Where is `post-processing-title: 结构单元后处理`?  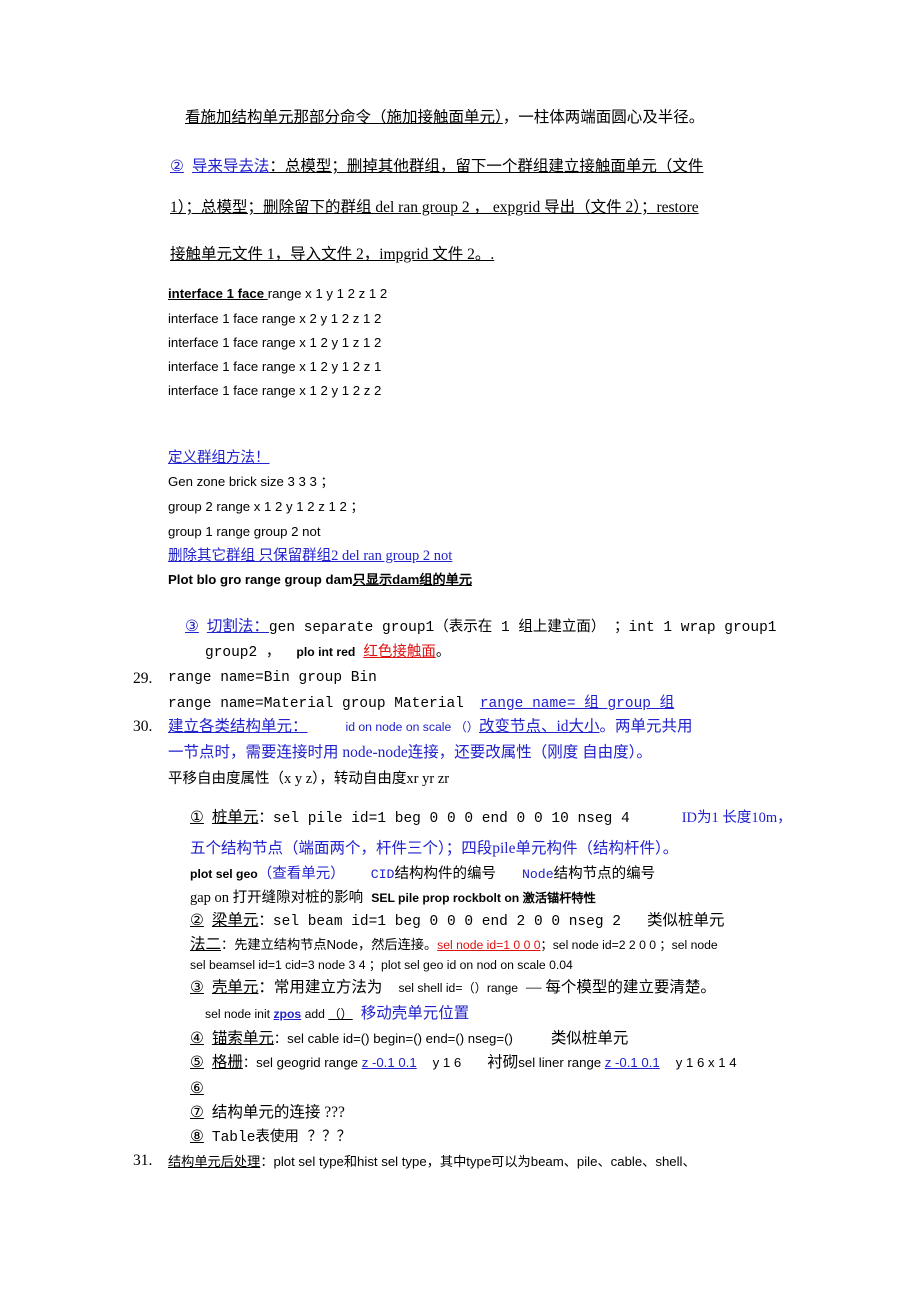 post-processing-title: 结构单元后处理 is located at coordinates (214, 1161).